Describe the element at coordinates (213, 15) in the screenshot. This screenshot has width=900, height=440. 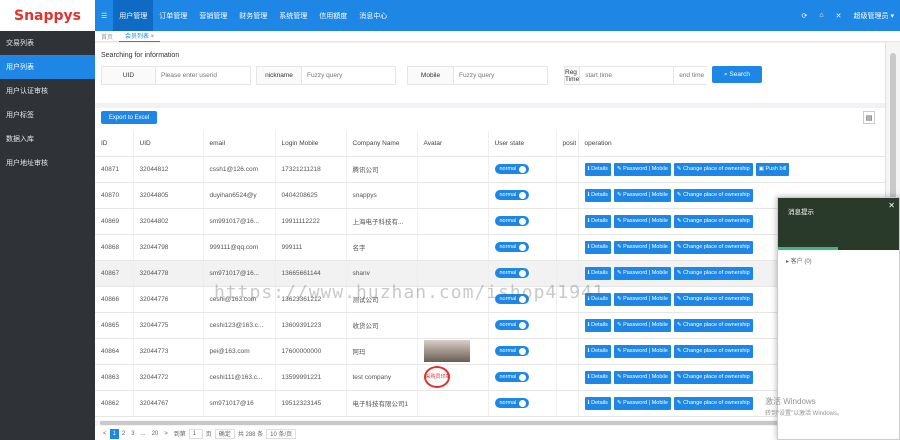
I see `nav-marketing: 营销管理` at that location.